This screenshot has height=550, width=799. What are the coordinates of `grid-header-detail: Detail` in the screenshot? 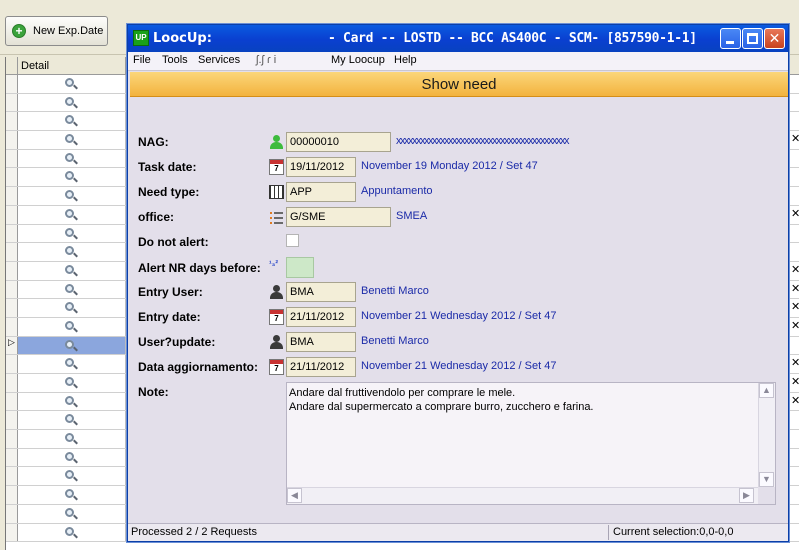 It's located at (72, 66).